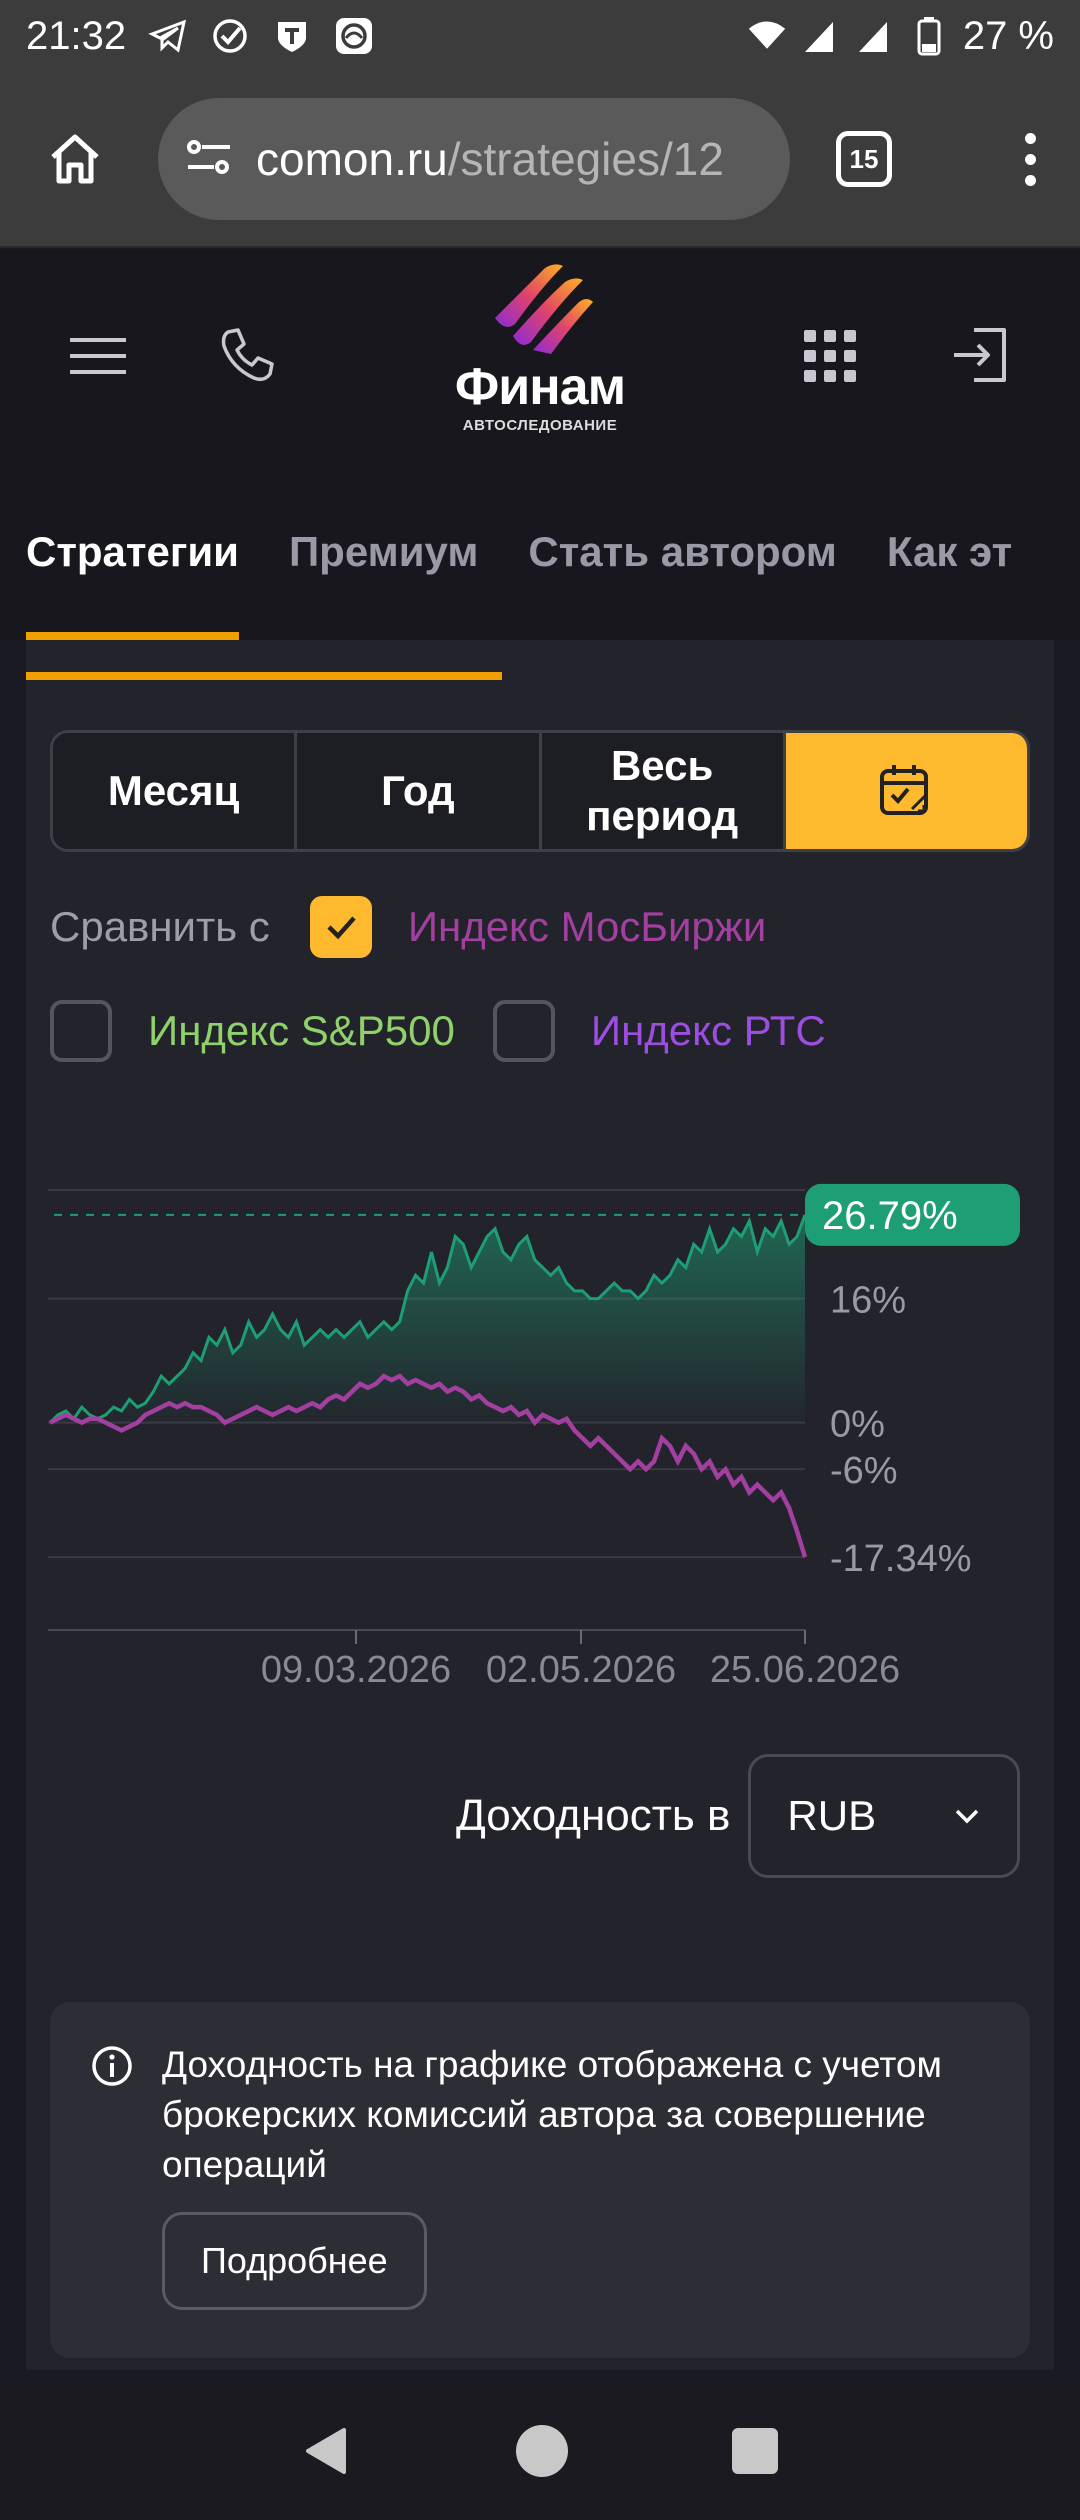 This screenshot has height=2520, width=1080. What do you see at coordinates (98, 358) in the screenshot?
I see `hamburger-menu-icon` at bounding box center [98, 358].